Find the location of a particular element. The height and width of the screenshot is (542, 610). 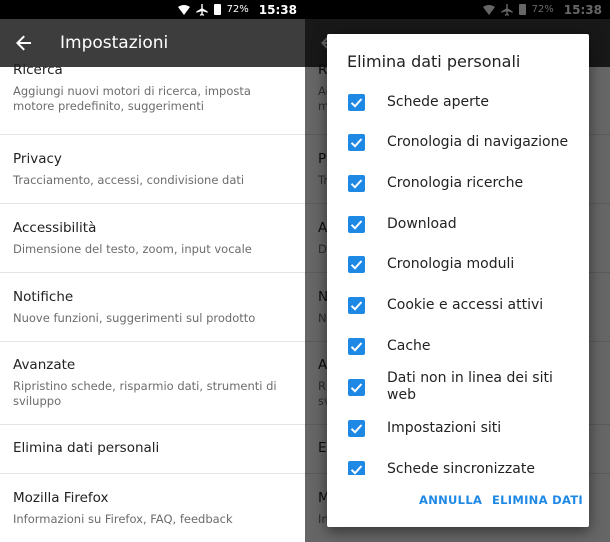

settings-item-title: Avanzate is located at coordinates (44, 365).